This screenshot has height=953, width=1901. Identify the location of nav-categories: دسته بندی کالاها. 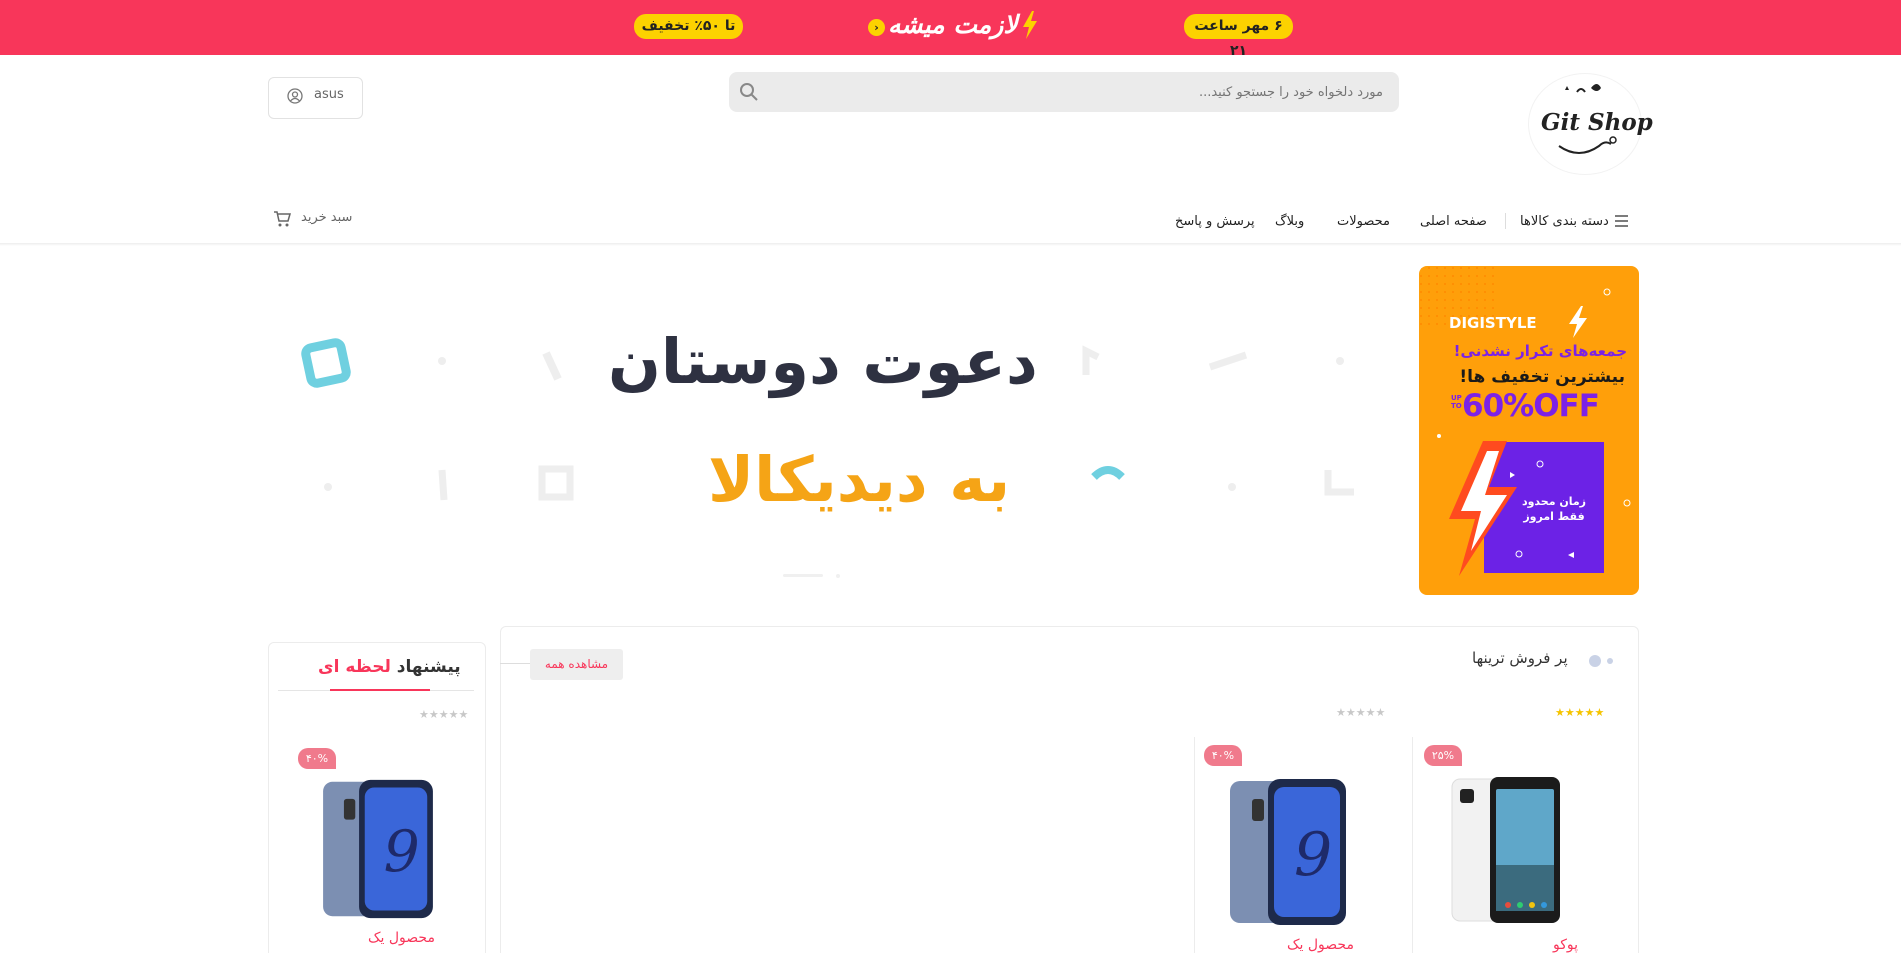
(1564, 221).